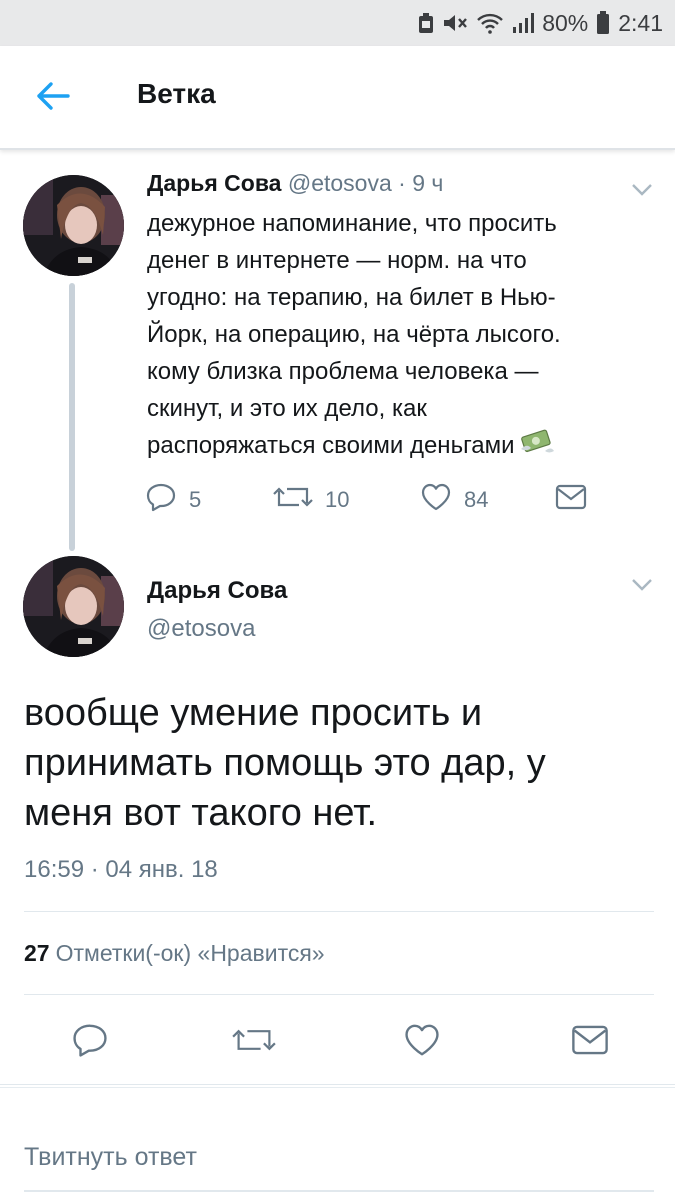 The width and height of the screenshot is (675, 1200). I want to click on likes-summary: 27 Отметки(-ок) «Нравится», so click(174, 953).